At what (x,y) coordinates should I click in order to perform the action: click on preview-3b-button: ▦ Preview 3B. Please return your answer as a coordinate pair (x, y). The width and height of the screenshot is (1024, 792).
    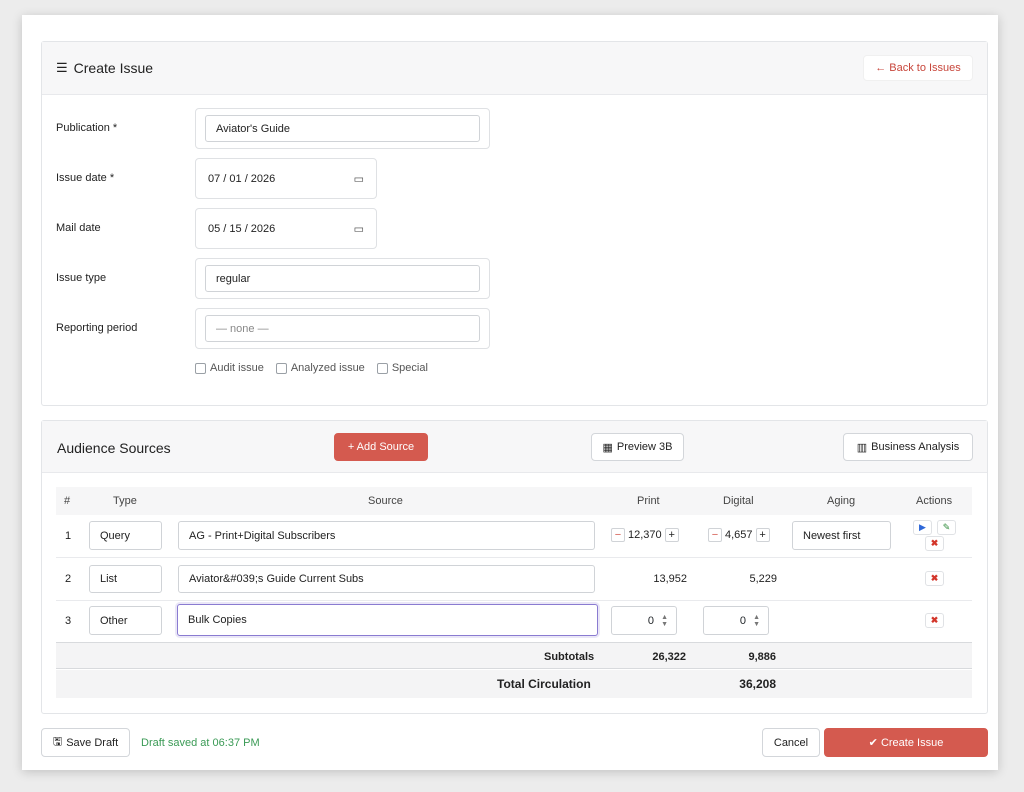
    Looking at the image, I should click on (637, 447).